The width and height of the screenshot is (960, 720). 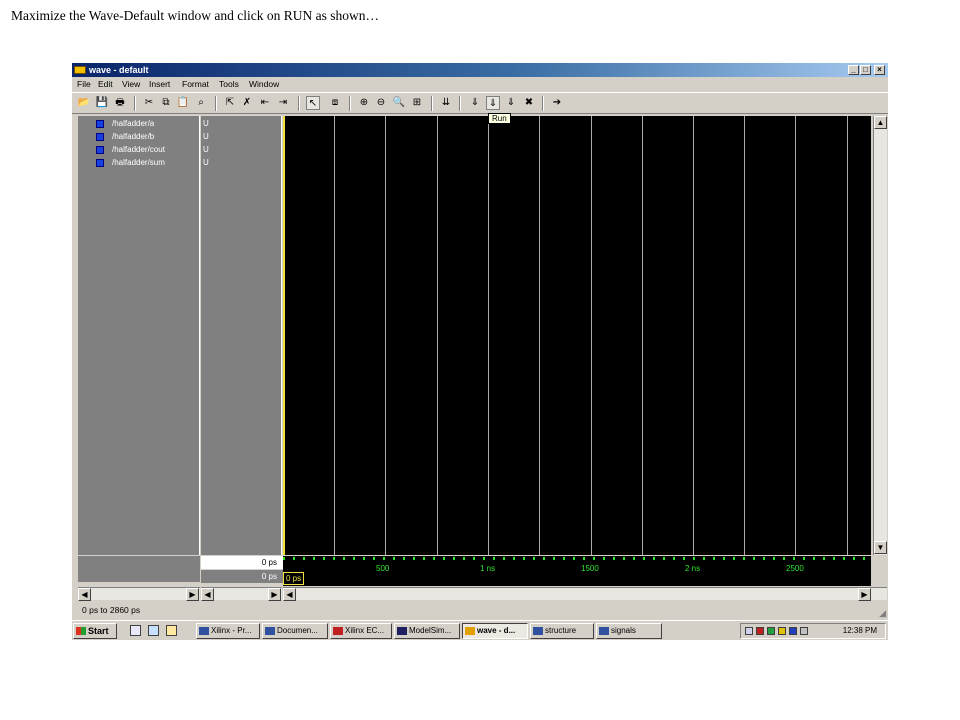 What do you see at coordinates (480, 610) in the screenshot?
I see `status-bar: 0 ps to 2860 ps ◢` at bounding box center [480, 610].